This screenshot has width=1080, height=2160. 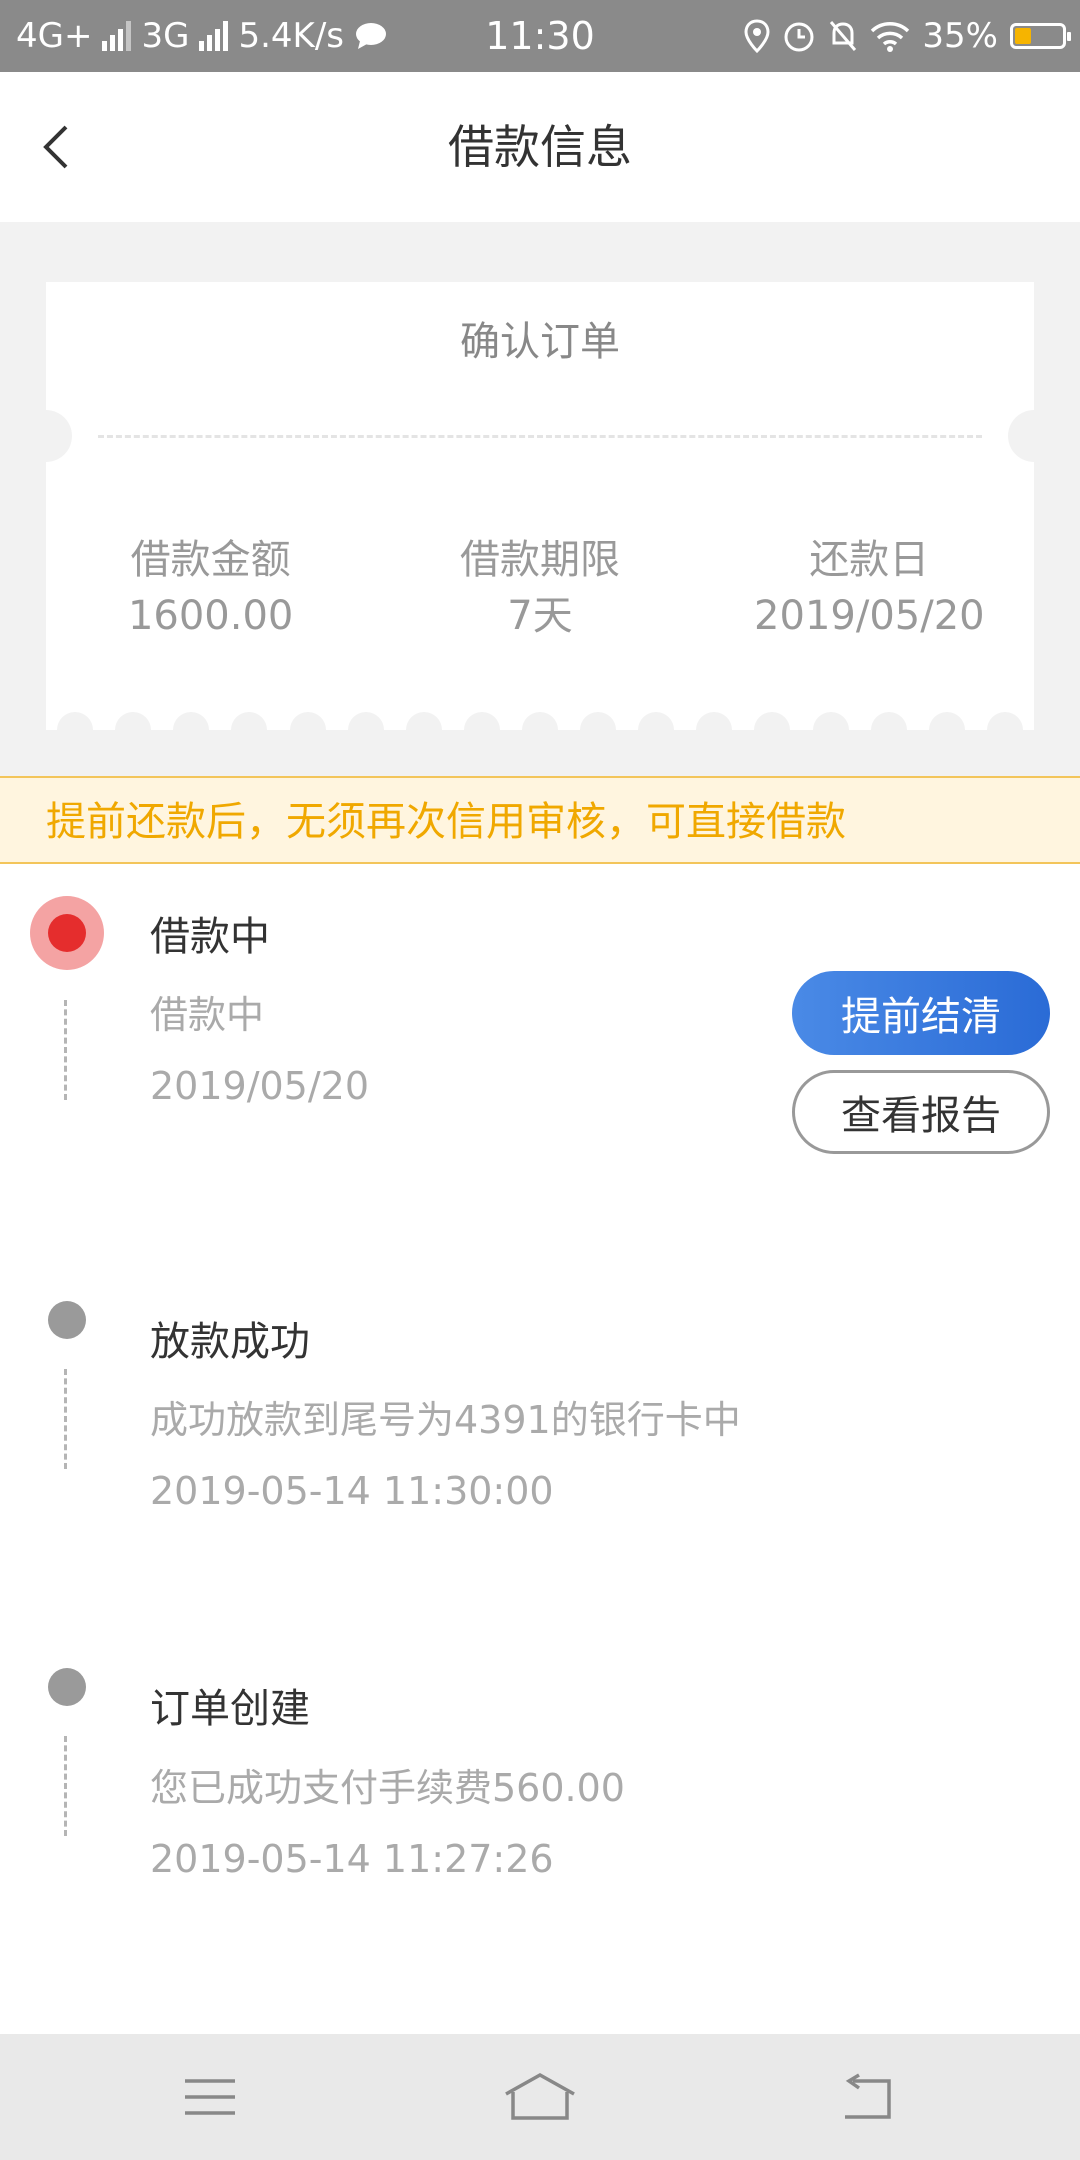 I want to click on loan-term: 借款期限 7天, so click(x=539, y=588).